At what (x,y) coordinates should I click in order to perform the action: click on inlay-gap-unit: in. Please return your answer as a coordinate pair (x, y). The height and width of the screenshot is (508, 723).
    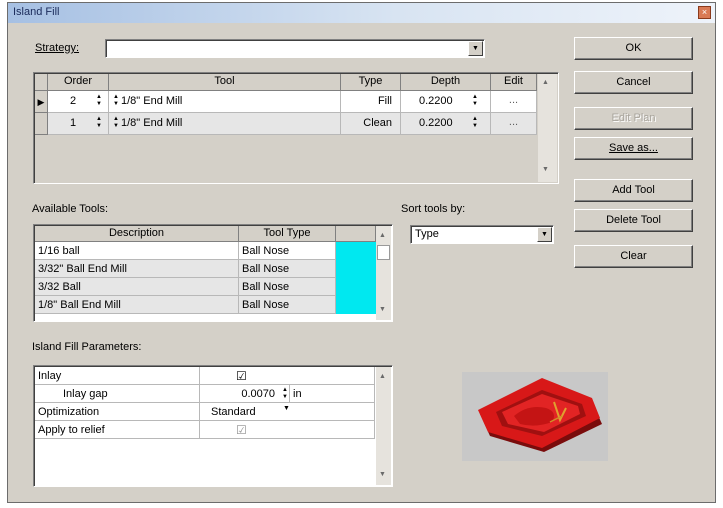
    Looking at the image, I should click on (332, 394).